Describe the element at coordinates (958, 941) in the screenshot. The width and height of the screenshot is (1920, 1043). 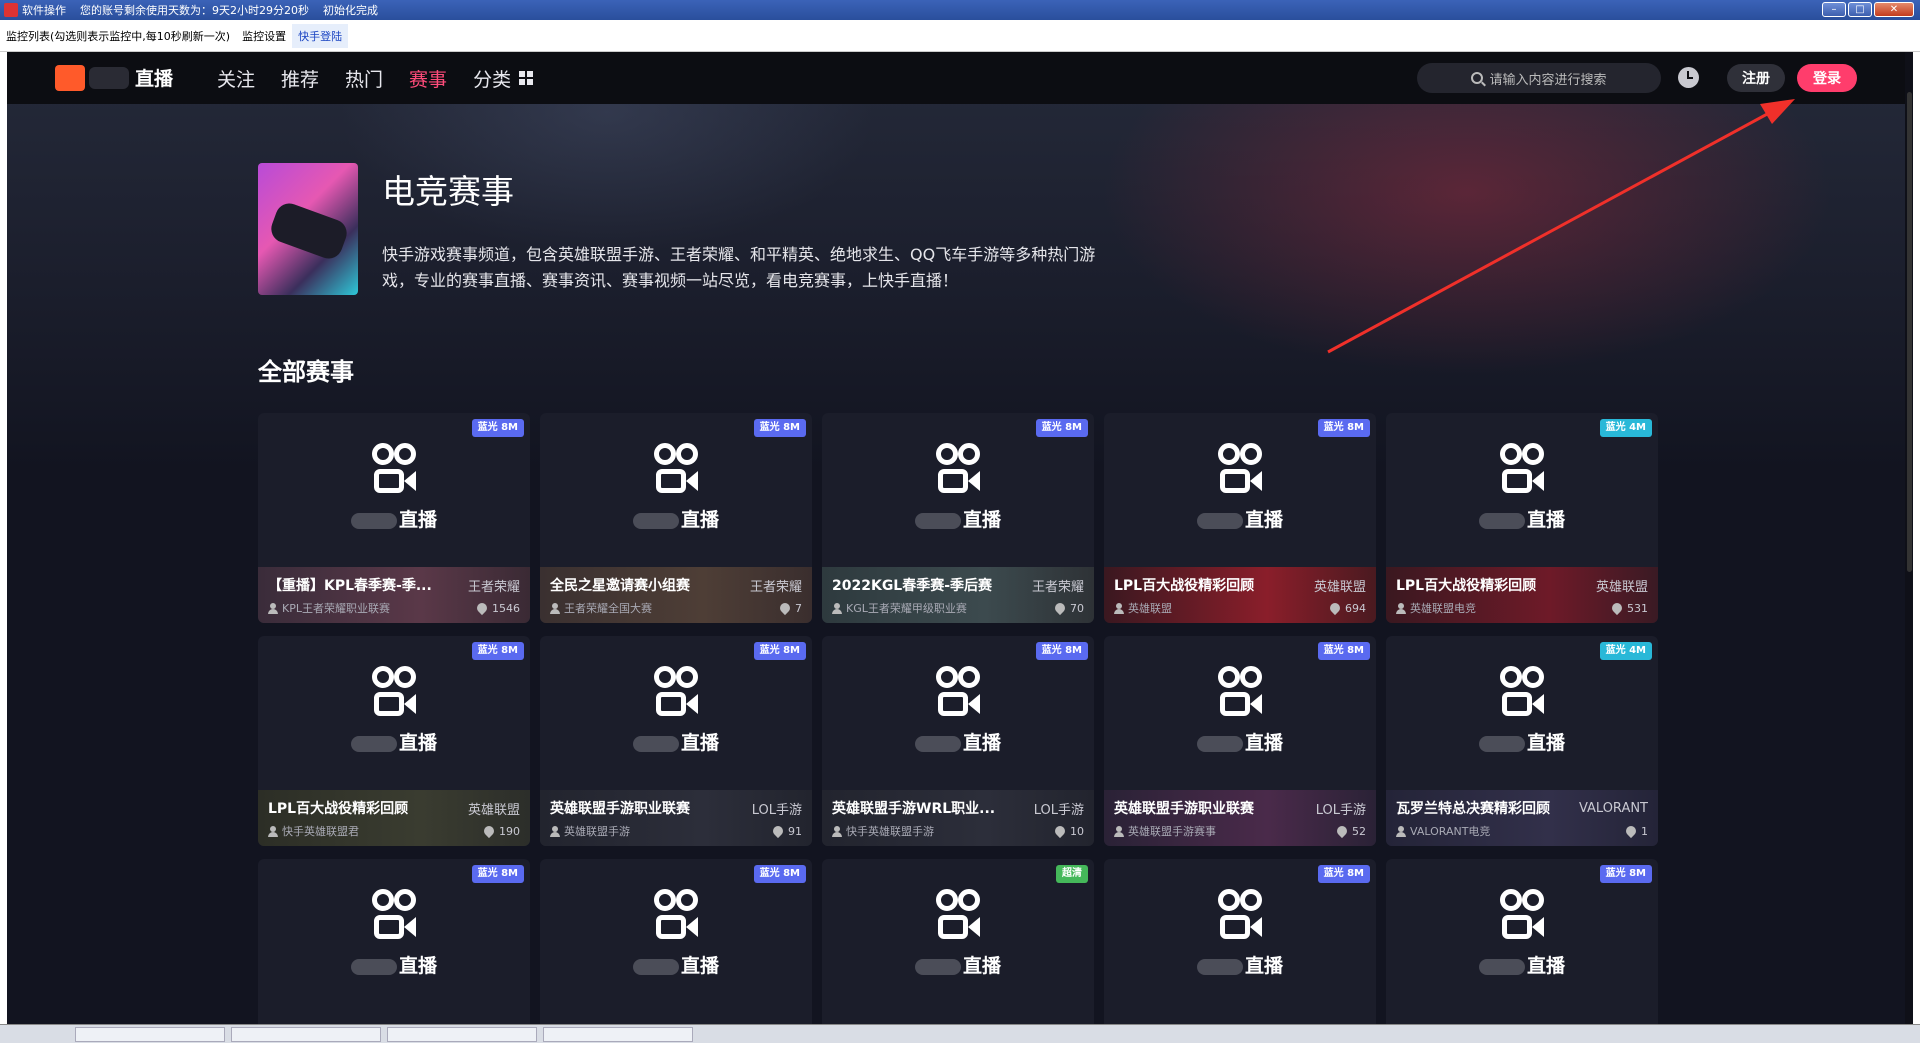
I see `event-card: 超清 直播` at that location.